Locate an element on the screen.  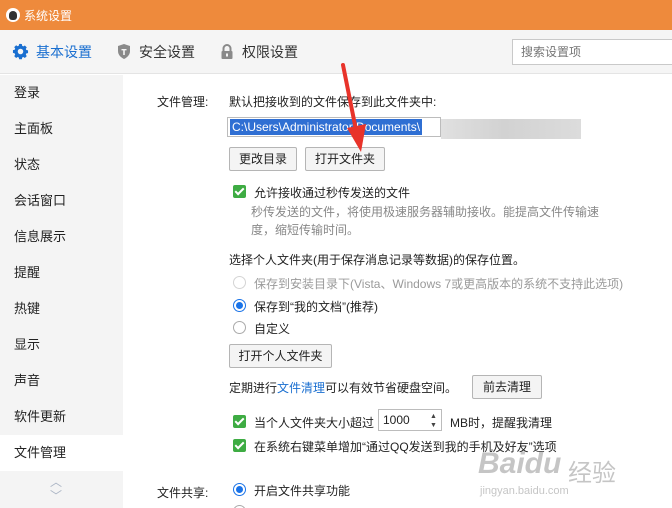
qq-logo-icon is located at coordinates (13, 15).